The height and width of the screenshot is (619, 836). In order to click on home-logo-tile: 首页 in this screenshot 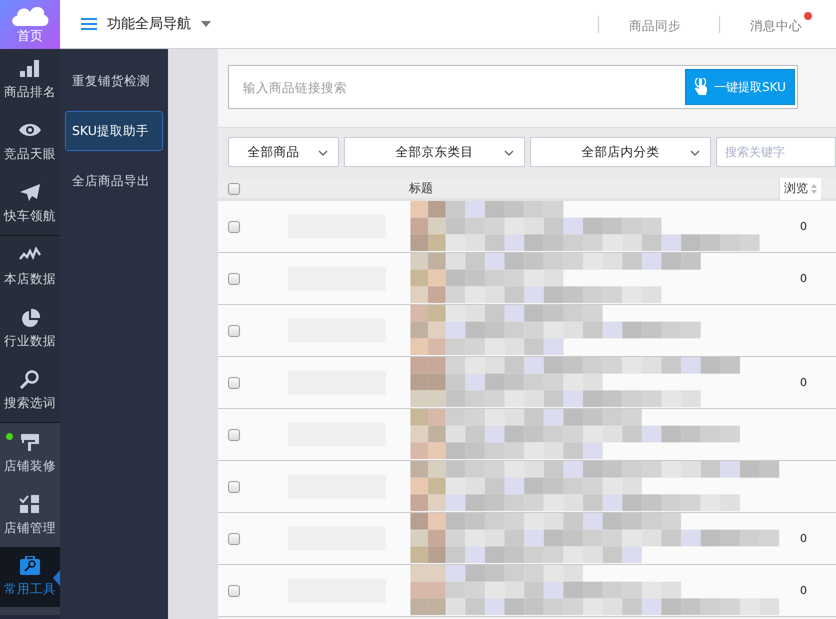, I will do `click(30, 24)`.